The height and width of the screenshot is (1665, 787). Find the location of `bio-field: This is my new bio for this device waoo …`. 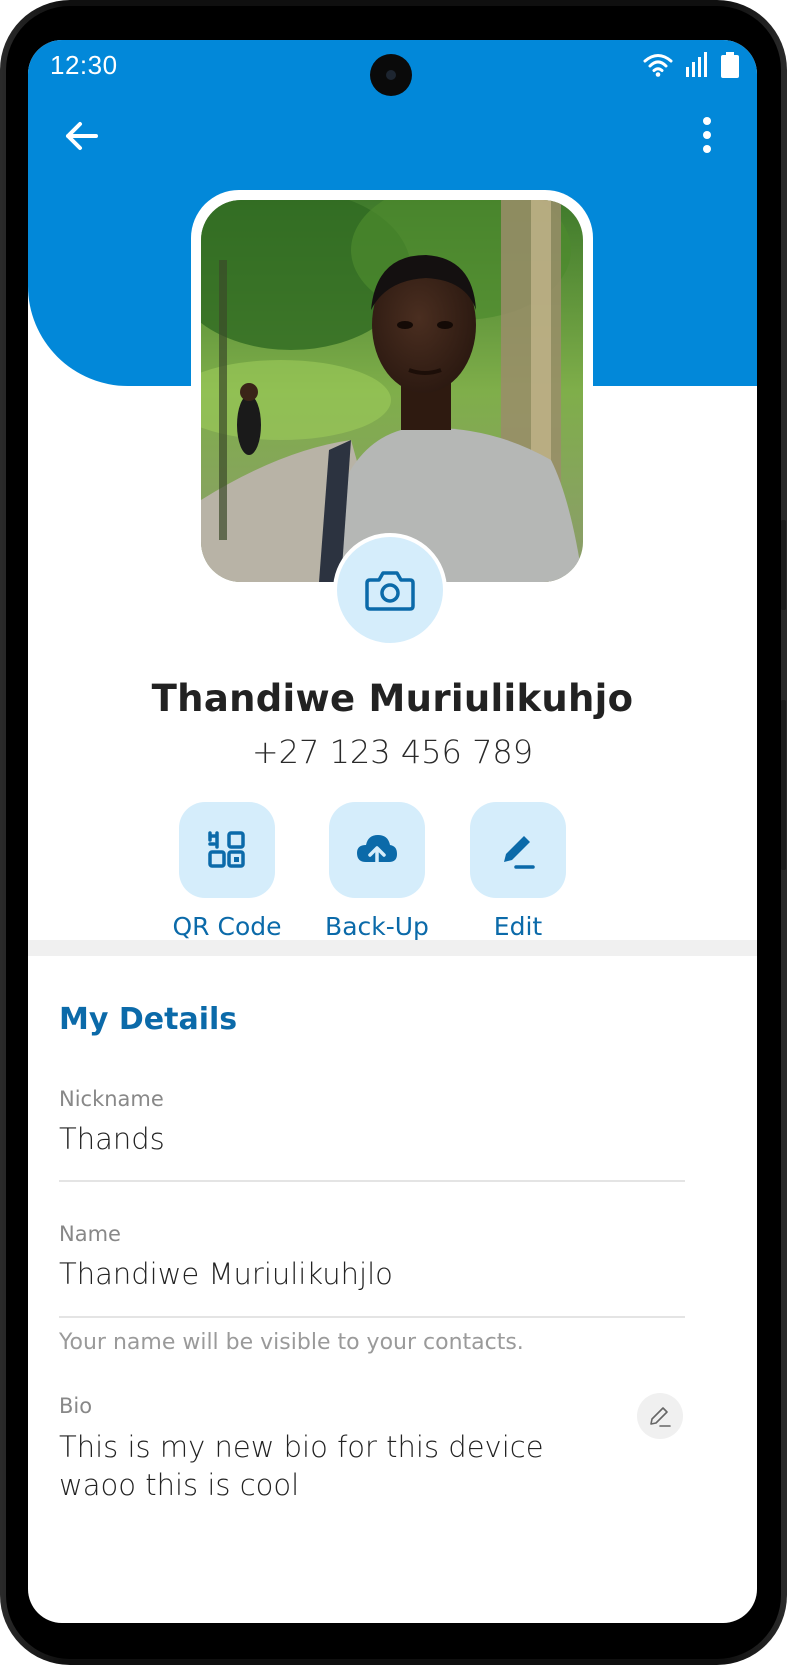

bio-field: This is my new bio for this device waoo … is located at coordinates (339, 1466).